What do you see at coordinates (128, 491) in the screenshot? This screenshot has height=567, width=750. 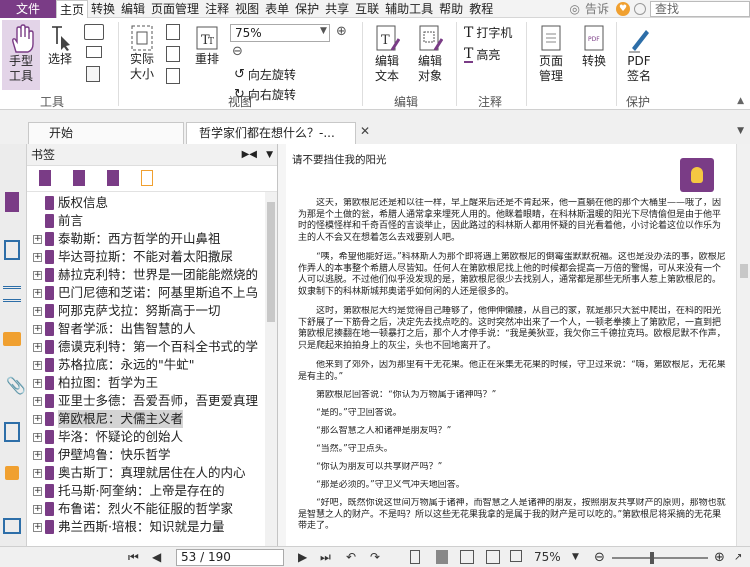 I see `bookmark-item: + 托马斯·阿奎纳：上帝是存在的` at bounding box center [128, 491].